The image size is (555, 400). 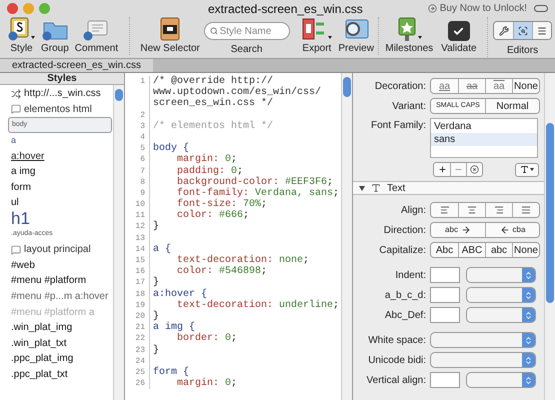 What do you see at coordinates (525, 86) in the screenshot?
I see `decoration-option: None` at bounding box center [525, 86].